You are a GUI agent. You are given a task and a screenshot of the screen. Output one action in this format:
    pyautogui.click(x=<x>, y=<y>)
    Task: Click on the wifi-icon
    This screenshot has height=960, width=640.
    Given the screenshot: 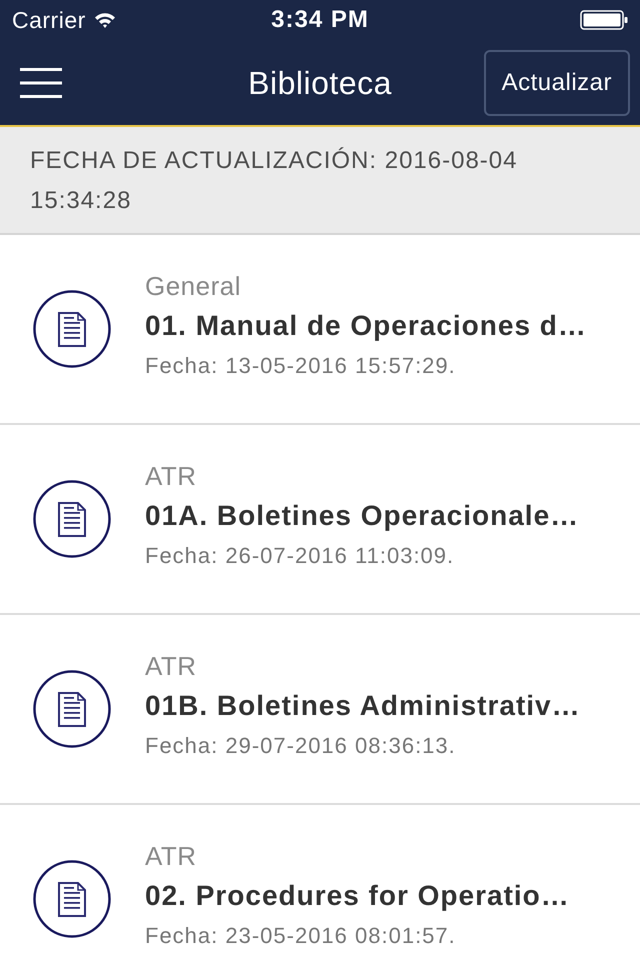 What is the action you would take?
    pyautogui.click(x=105, y=20)
    